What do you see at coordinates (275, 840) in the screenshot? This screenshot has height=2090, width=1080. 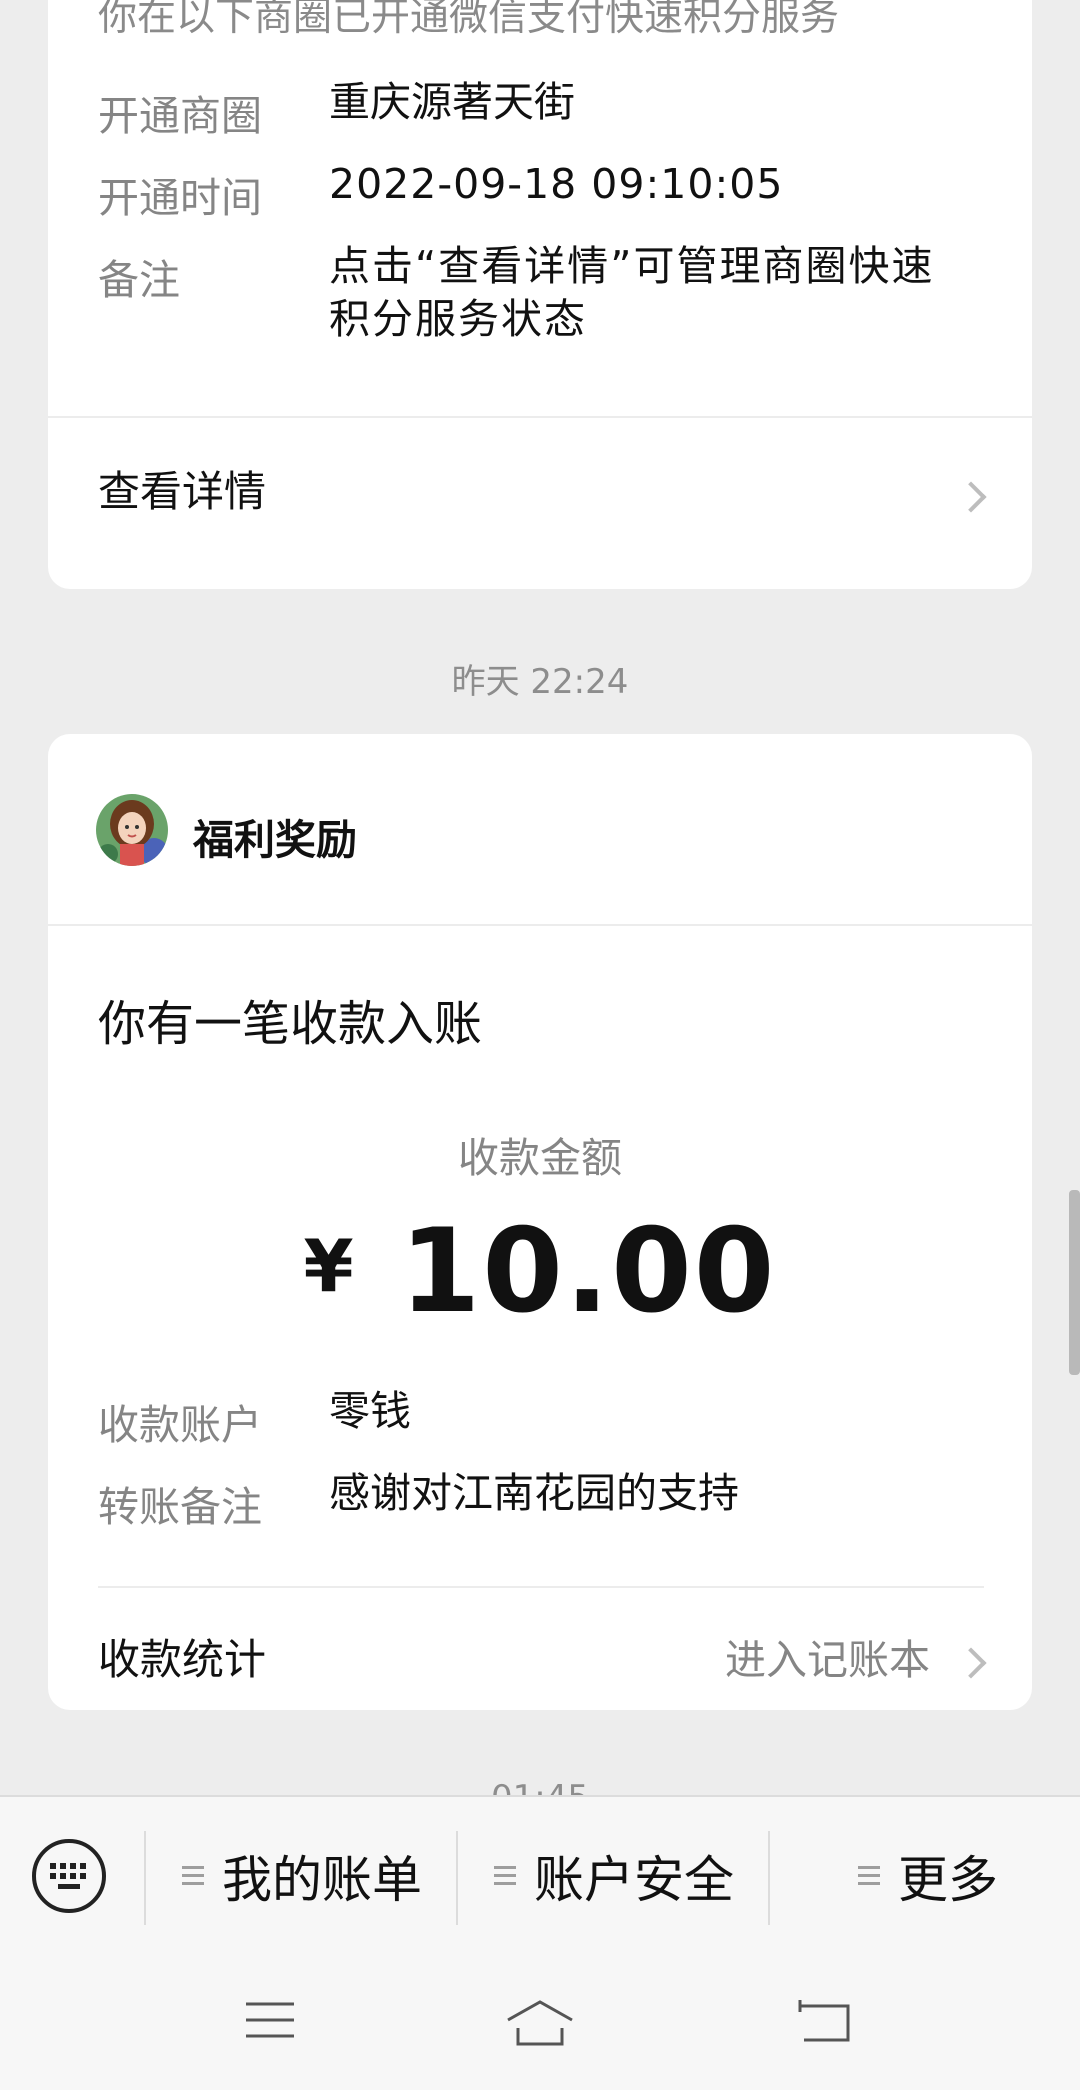 I see `sender-name: 福利奖励` at bounding box center [275, 840].